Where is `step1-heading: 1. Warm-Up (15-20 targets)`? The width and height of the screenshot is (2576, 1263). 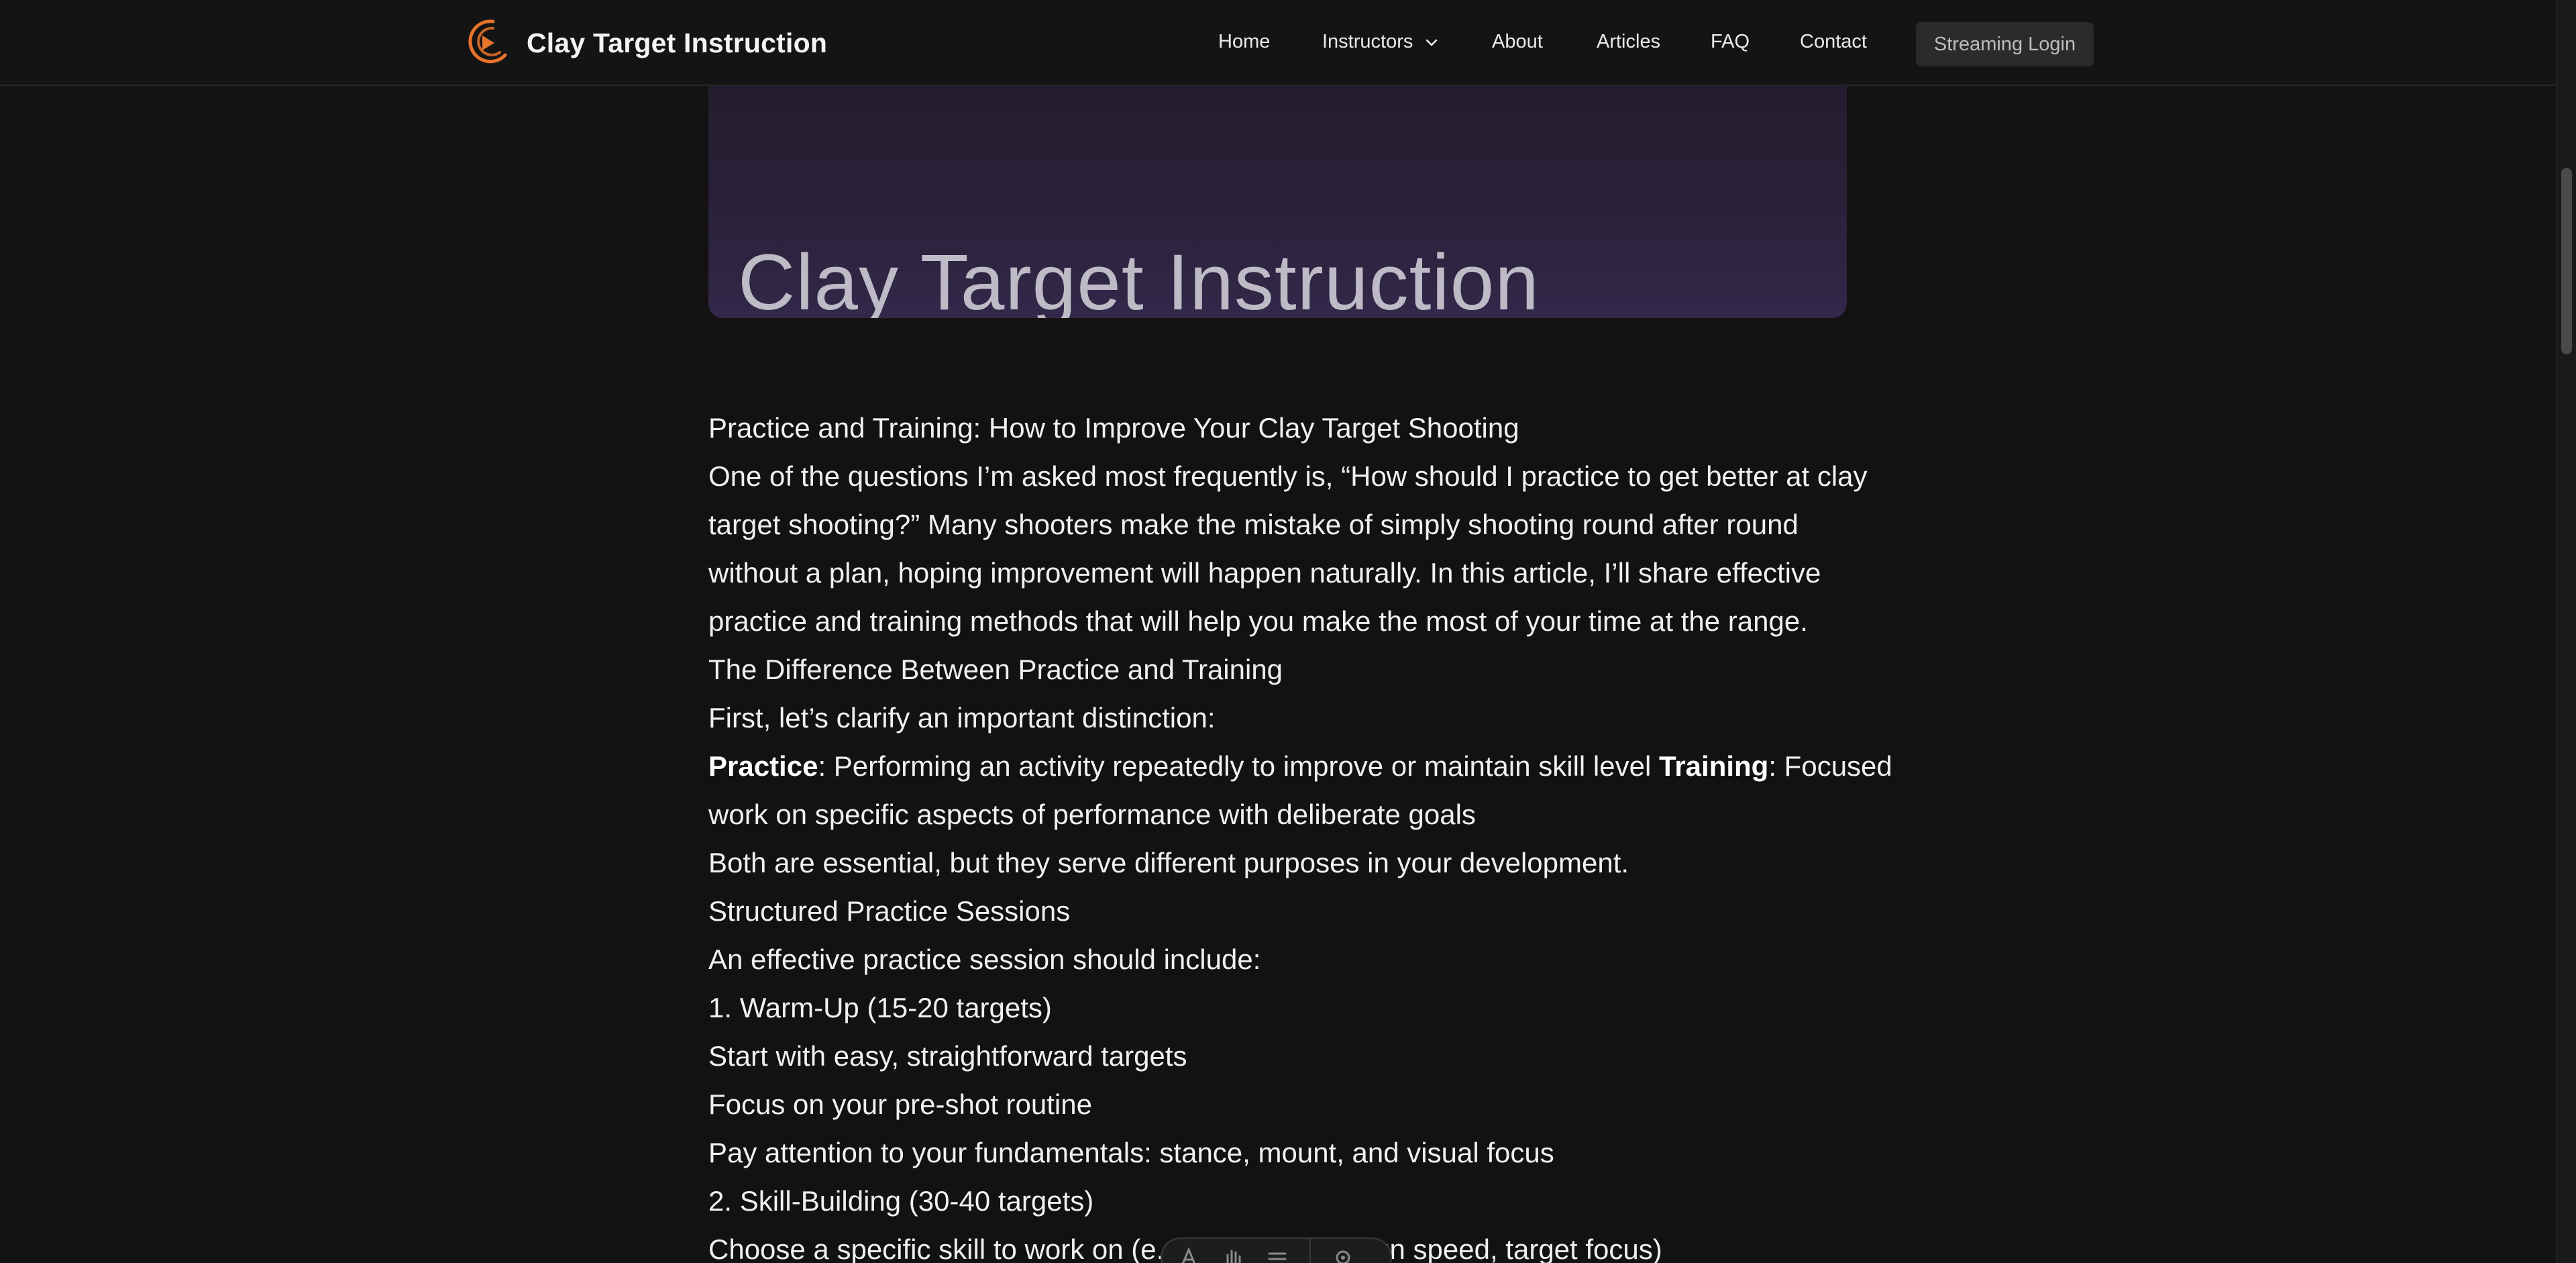 step1-heading: 1. Warm-Up (15-20 targets) is located at coordinates (880, 1008).